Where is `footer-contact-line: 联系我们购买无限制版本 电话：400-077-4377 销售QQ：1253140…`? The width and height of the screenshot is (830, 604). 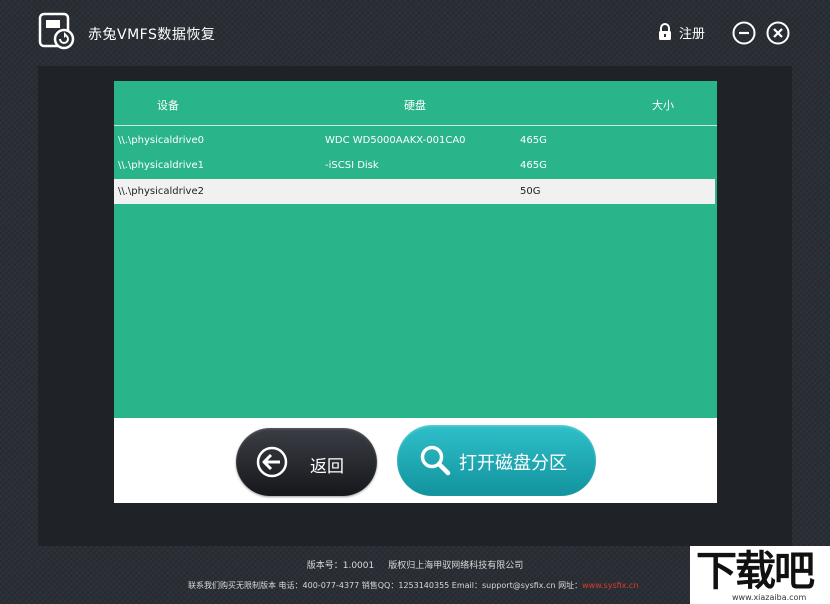 footer-contact-line: 联系我们购买无限制版本 电话：400-077-4377 销售QQ：1253140… is located at coordinates (413, 585).